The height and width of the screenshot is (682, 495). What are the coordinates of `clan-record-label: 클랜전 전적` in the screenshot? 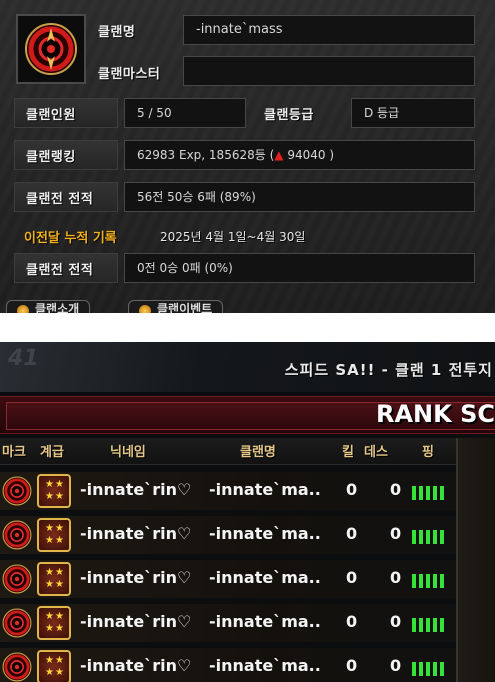 It's located at (60, 199).